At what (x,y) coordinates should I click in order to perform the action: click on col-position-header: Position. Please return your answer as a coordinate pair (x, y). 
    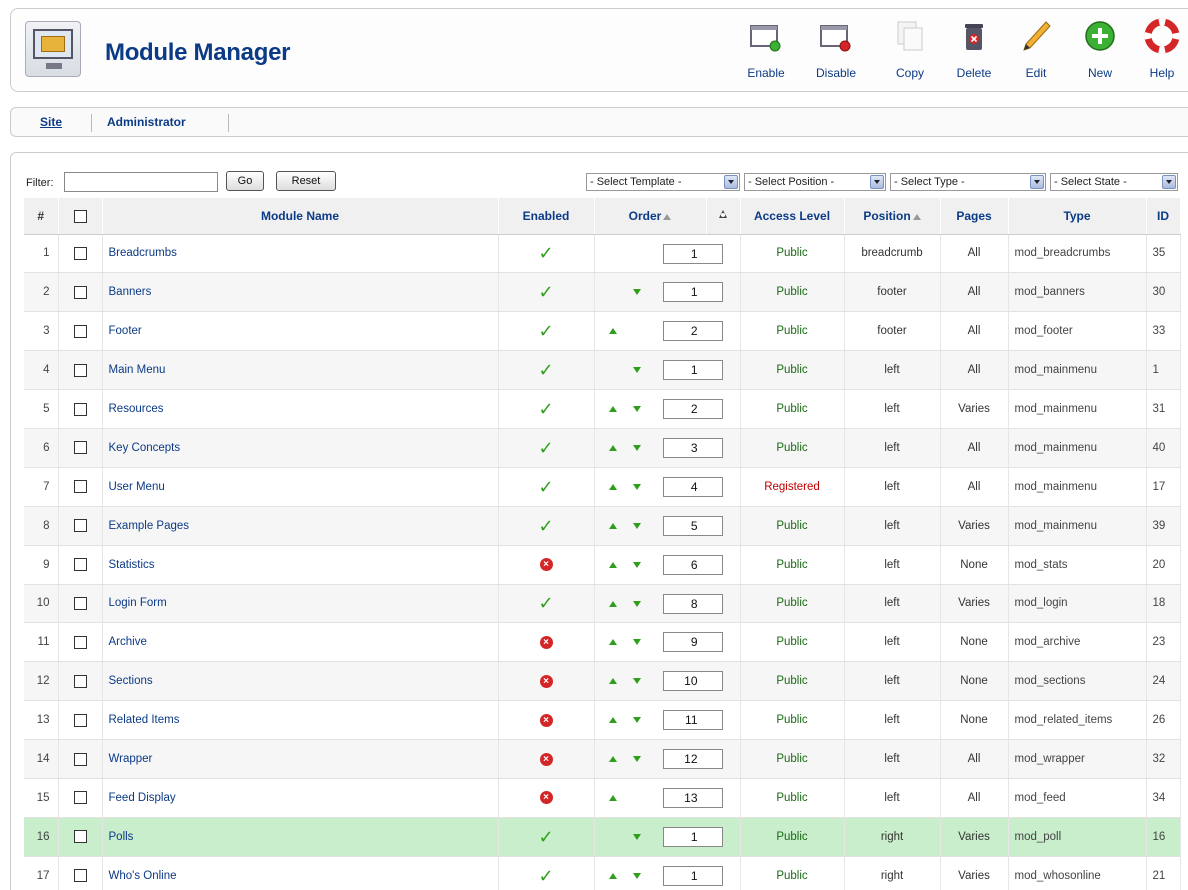
    Looking at the image, I should click on (892, 216).